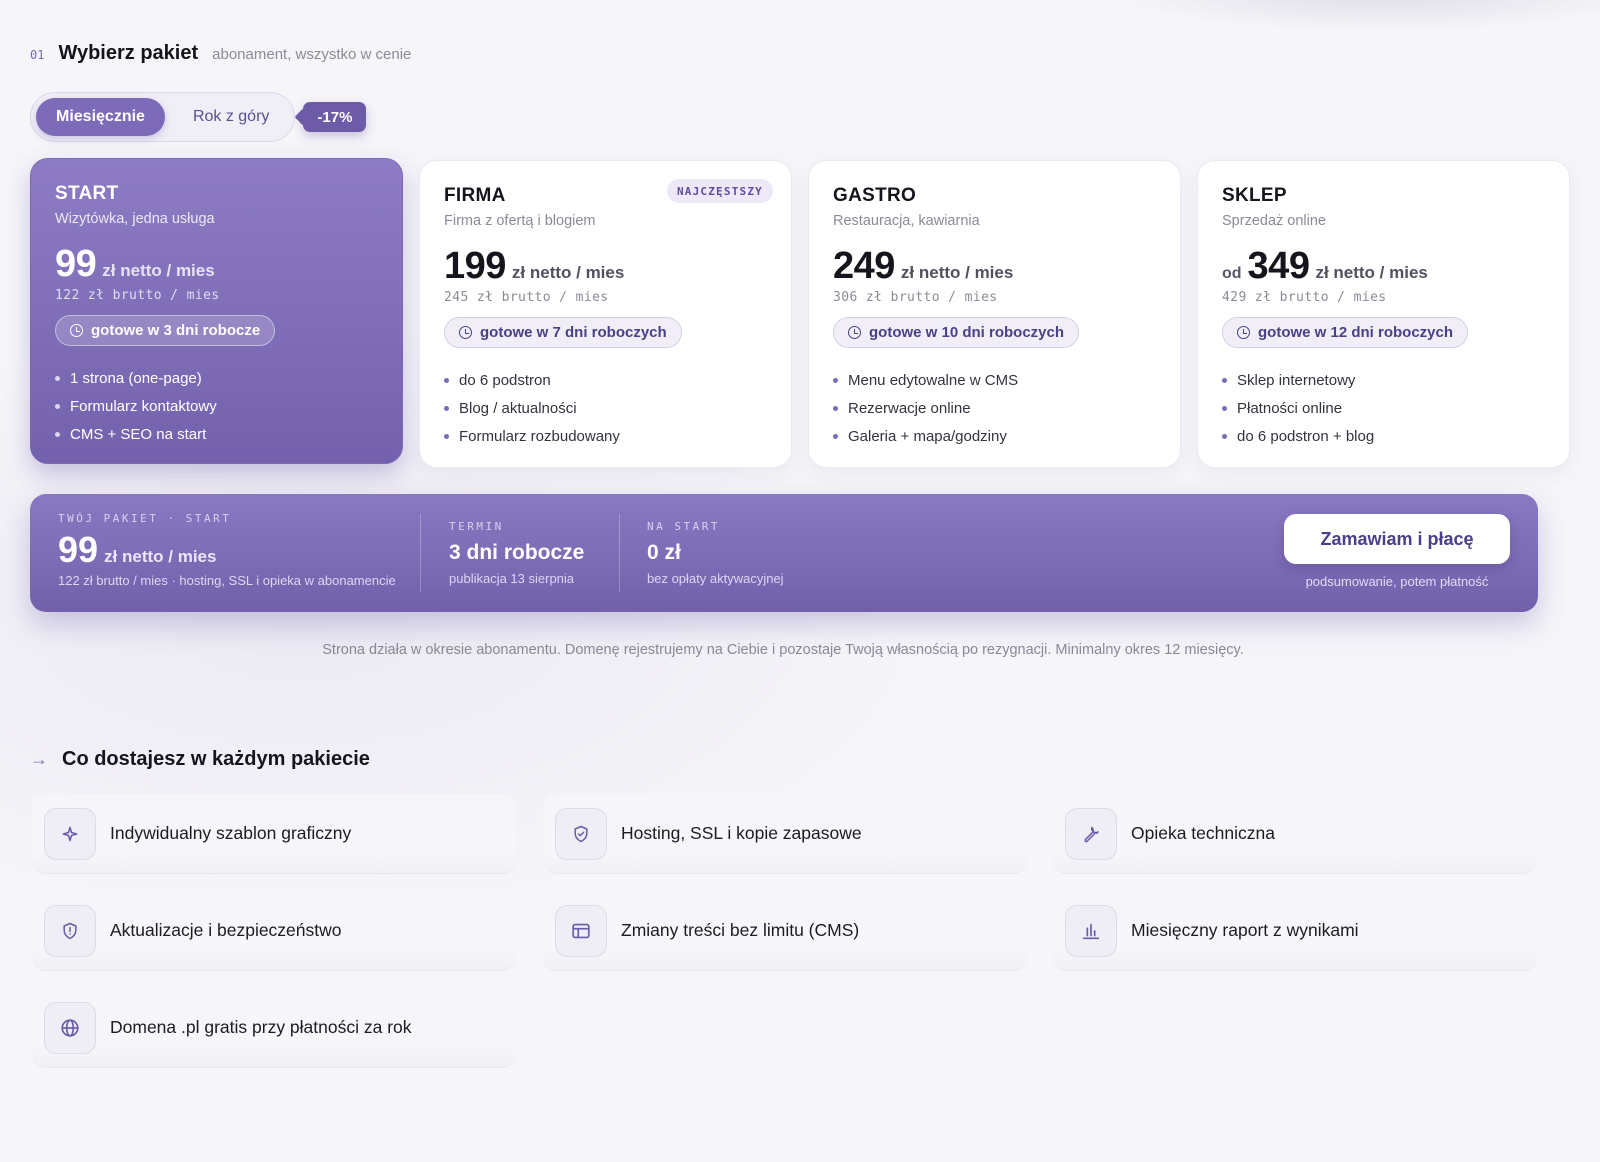  Describe the element at coordinates (715, 578) in the screenshot. I see `summary-start-note: bez opłaty aktywacyjnej` at that location.